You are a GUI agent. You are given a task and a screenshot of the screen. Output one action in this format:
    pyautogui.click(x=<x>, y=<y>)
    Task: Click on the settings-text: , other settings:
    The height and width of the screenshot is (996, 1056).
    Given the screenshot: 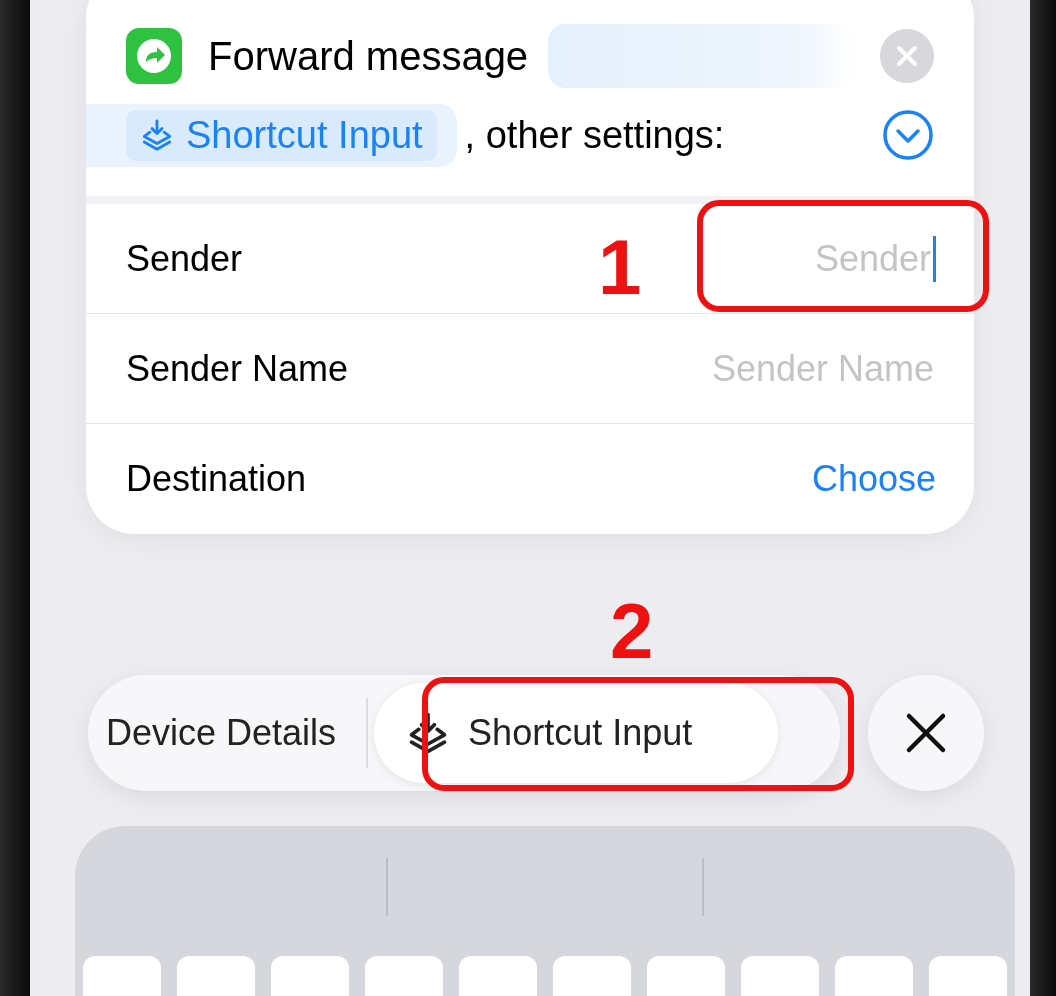 What is the action you would take?
    pyautogui.click(x=595, y=135)
    